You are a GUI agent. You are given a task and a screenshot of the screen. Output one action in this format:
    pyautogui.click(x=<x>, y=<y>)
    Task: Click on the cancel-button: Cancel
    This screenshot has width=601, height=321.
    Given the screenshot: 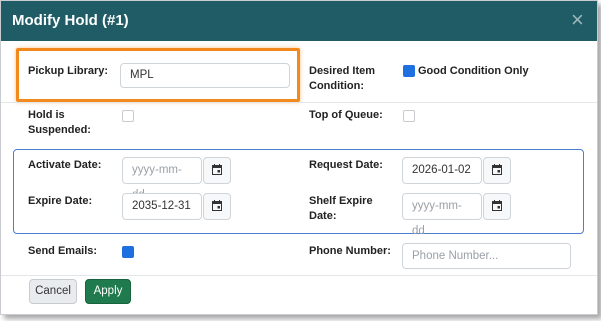 What is the action you would take?
    pyautogui.click(x=53, y=291)
    